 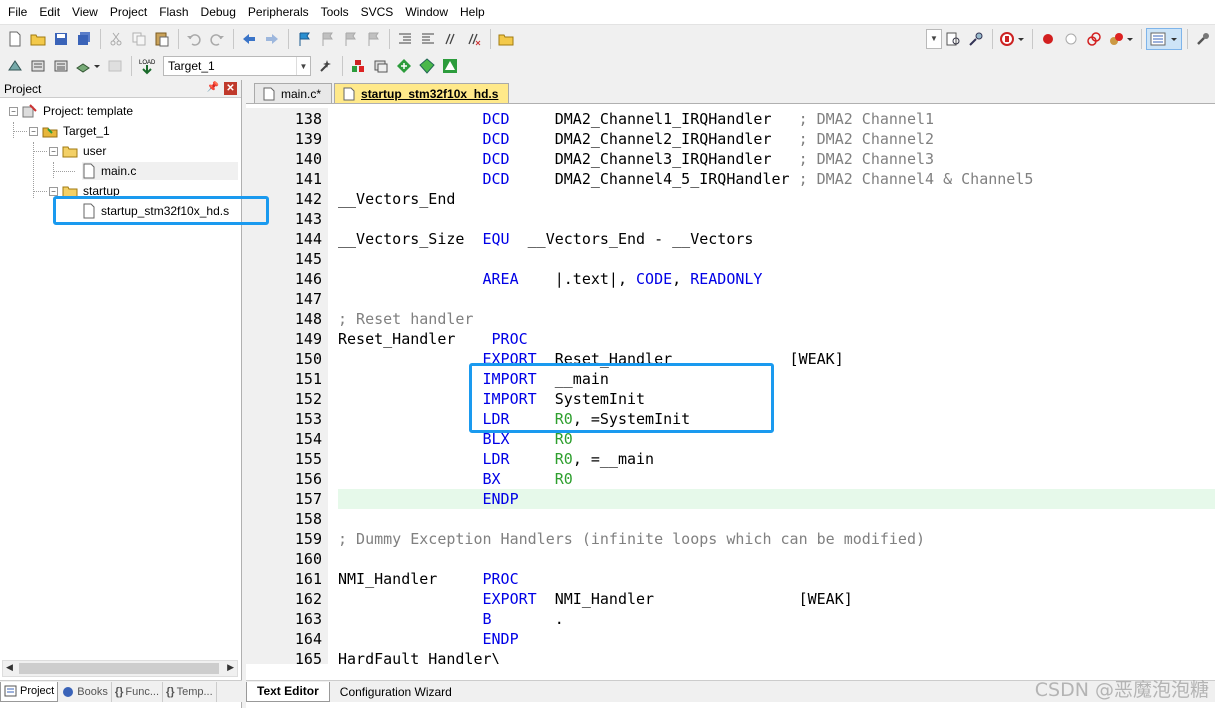 I want to click on save-icon, so click(x=61, y=39).